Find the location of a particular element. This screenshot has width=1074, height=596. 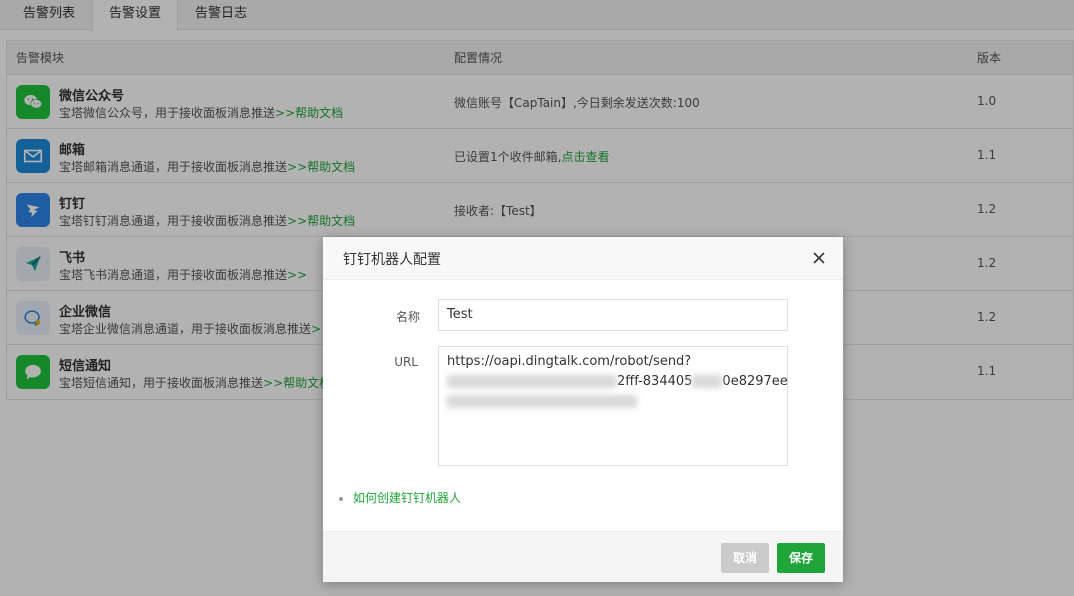

bullet-icon is located at coordinates (341, 498).